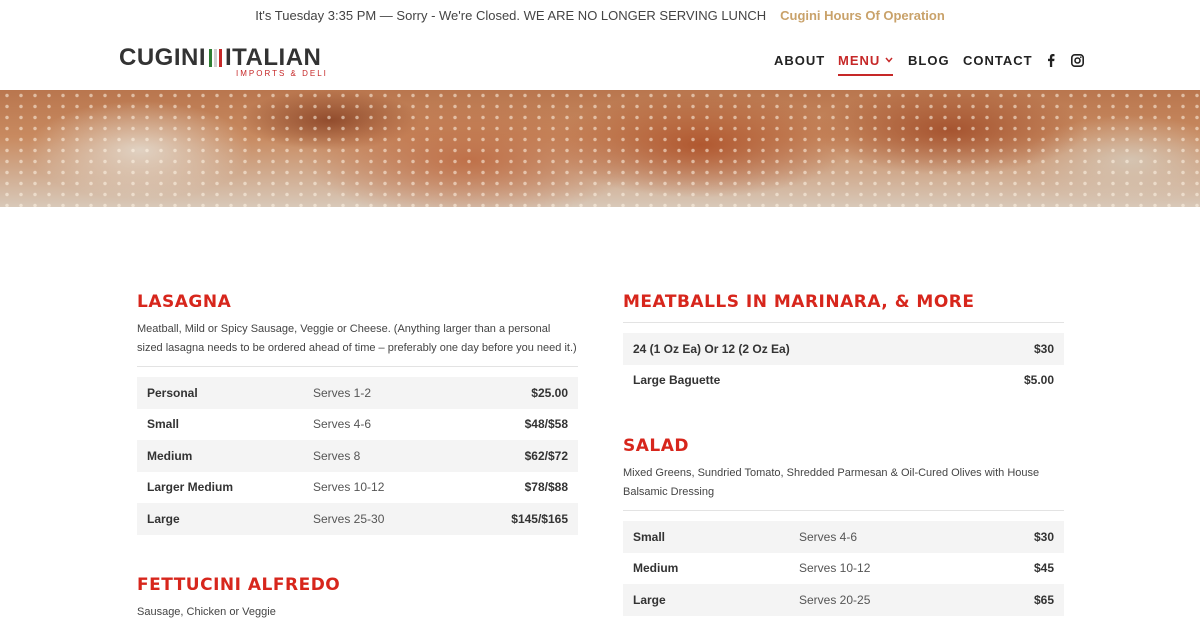 This screenshot has height=620, width=1200. Describe the element at coordinates (843, 381) in the screenshot. I see `table-row: Large Baguette $5.00` at that location.